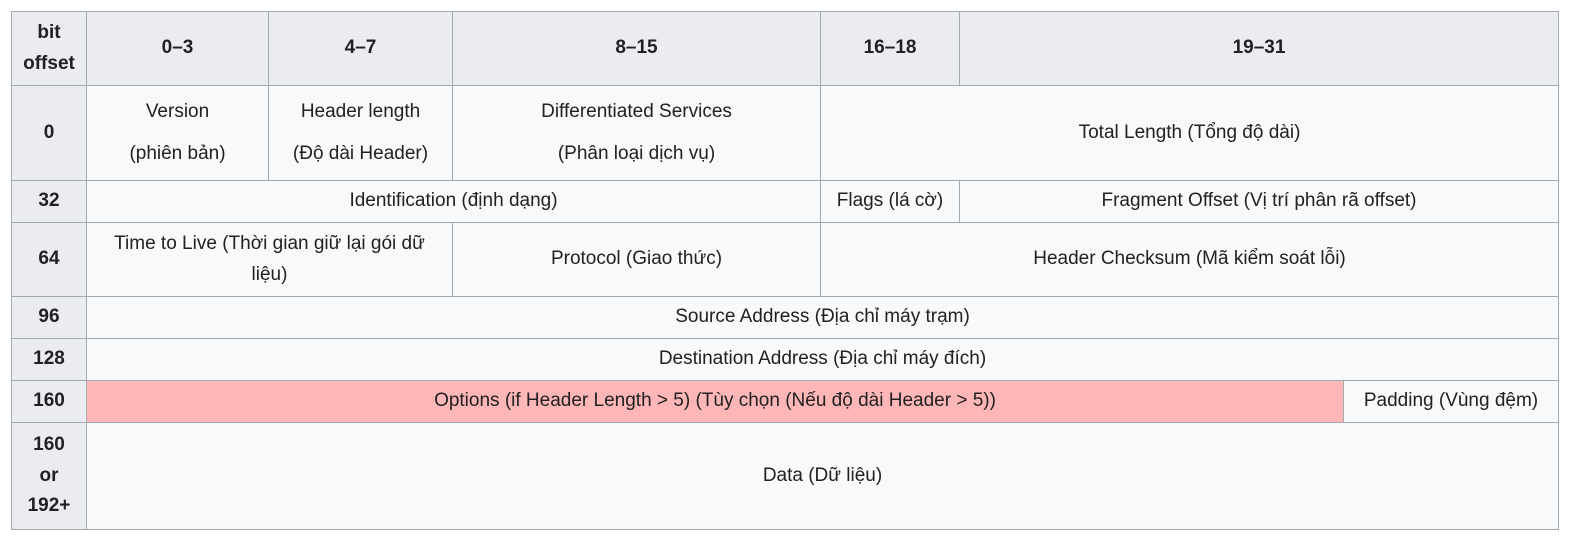 This screenshot has height=549, width=1578. What do you see at coordinates (360, 111) in the screenshot?
I see `header-length-label: Header length` at bounding box center [360, 111].